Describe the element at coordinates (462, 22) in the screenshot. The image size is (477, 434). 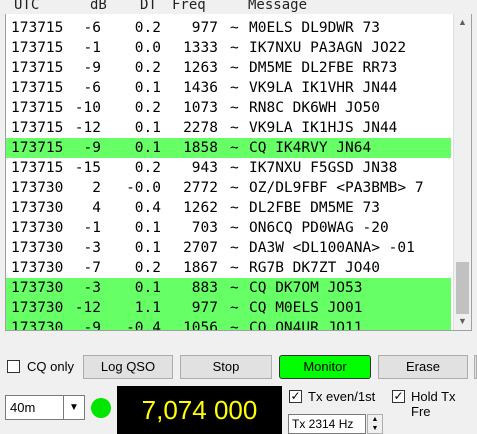
I see `scroll-up-icon: ▲` at that location.